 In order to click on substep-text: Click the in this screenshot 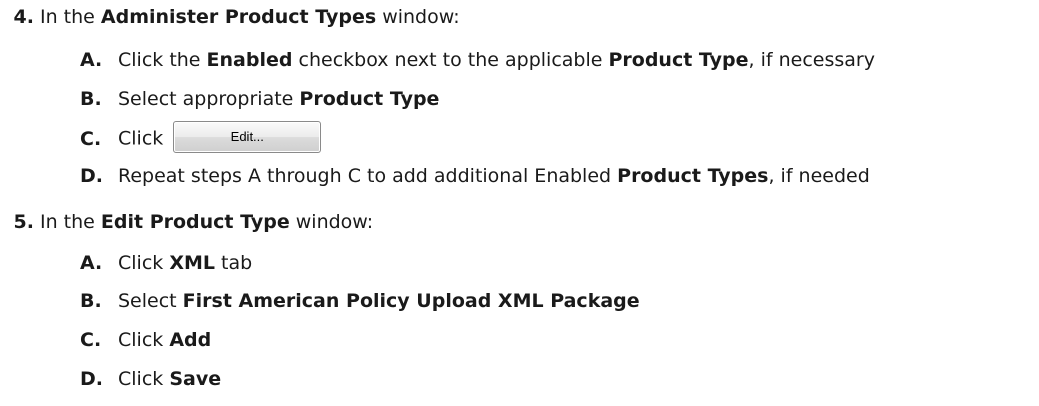, I will do `click(162, 60)`.